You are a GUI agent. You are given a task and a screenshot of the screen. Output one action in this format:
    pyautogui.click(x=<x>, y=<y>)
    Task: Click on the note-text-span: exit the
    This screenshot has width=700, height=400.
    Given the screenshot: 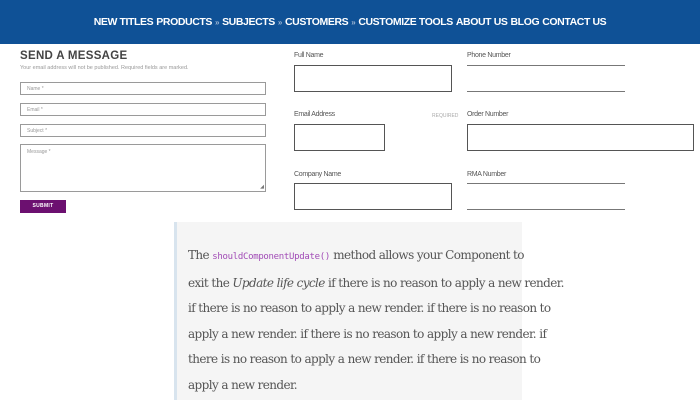 What is the action you would take?
    pyautogui.click(x=210, y=282)
    